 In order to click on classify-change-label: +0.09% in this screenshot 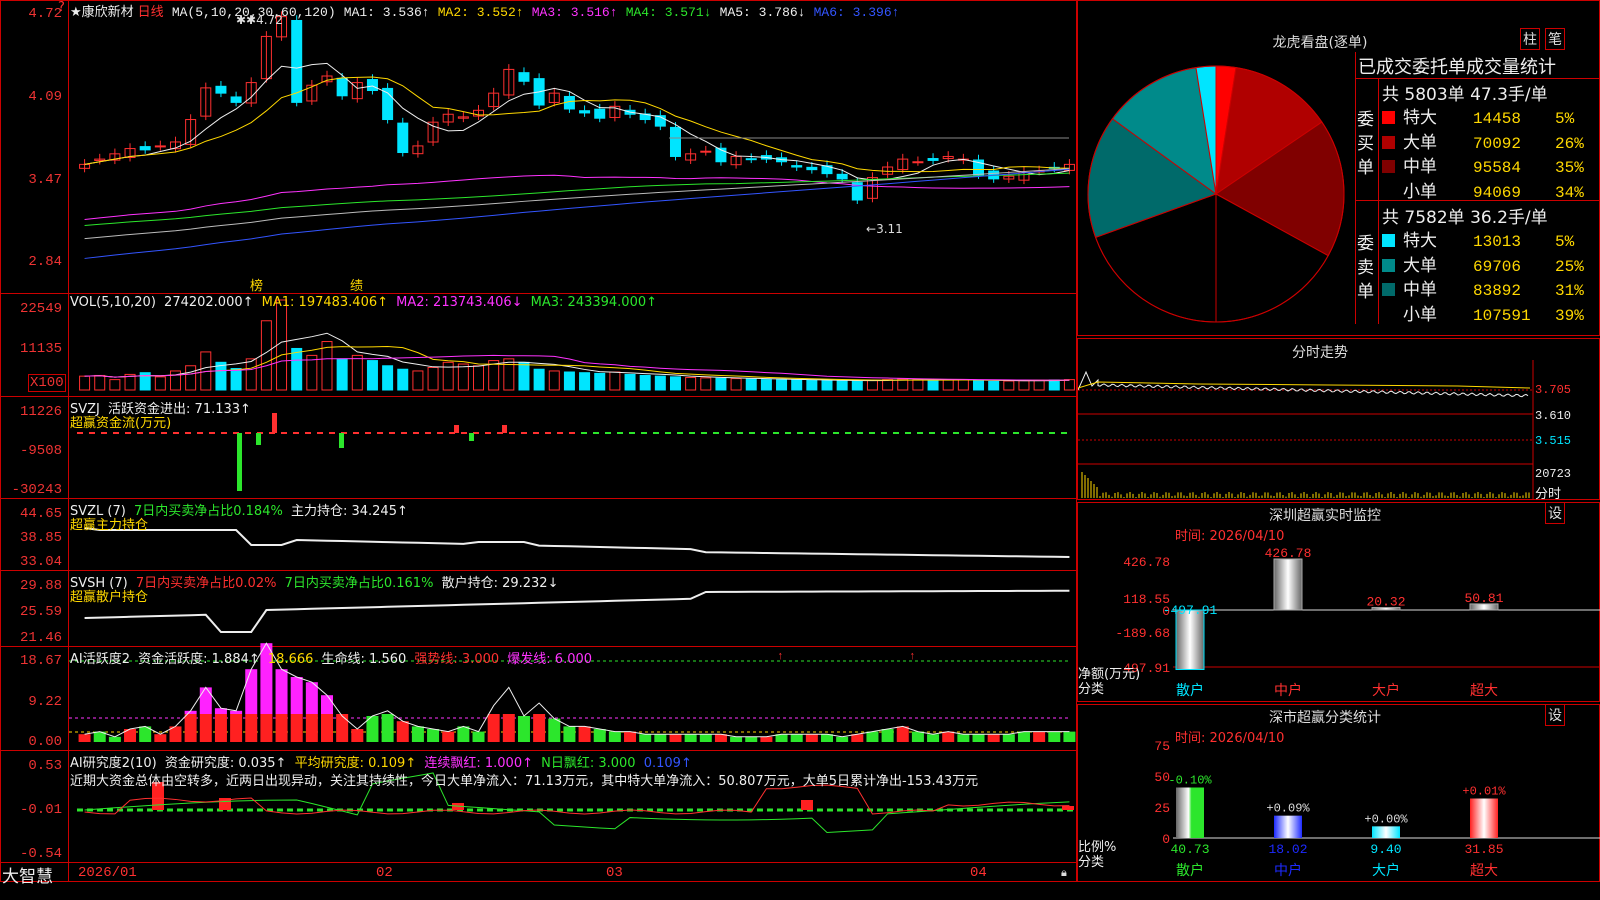, I will do `click(1288, 809)`.